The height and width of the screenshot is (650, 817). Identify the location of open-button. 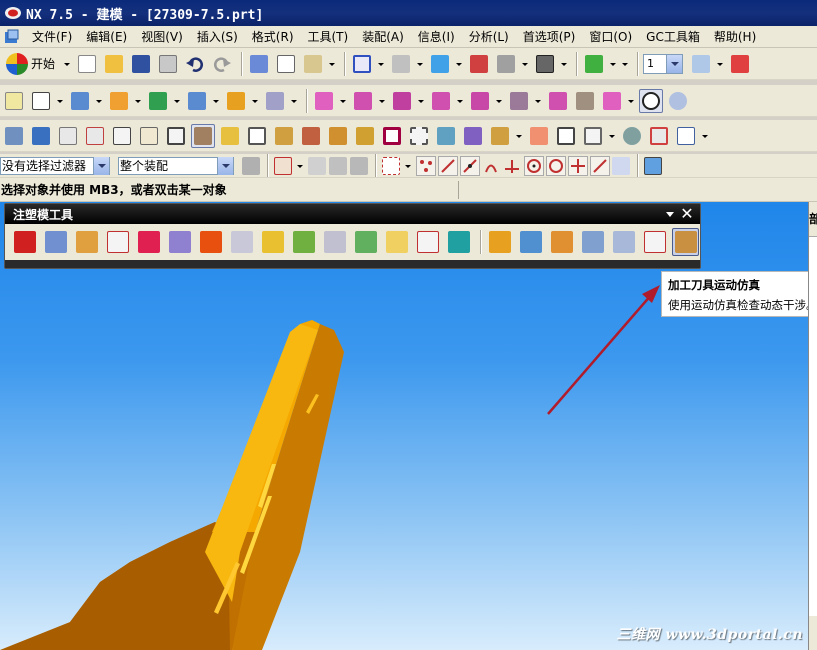
(114, 64).